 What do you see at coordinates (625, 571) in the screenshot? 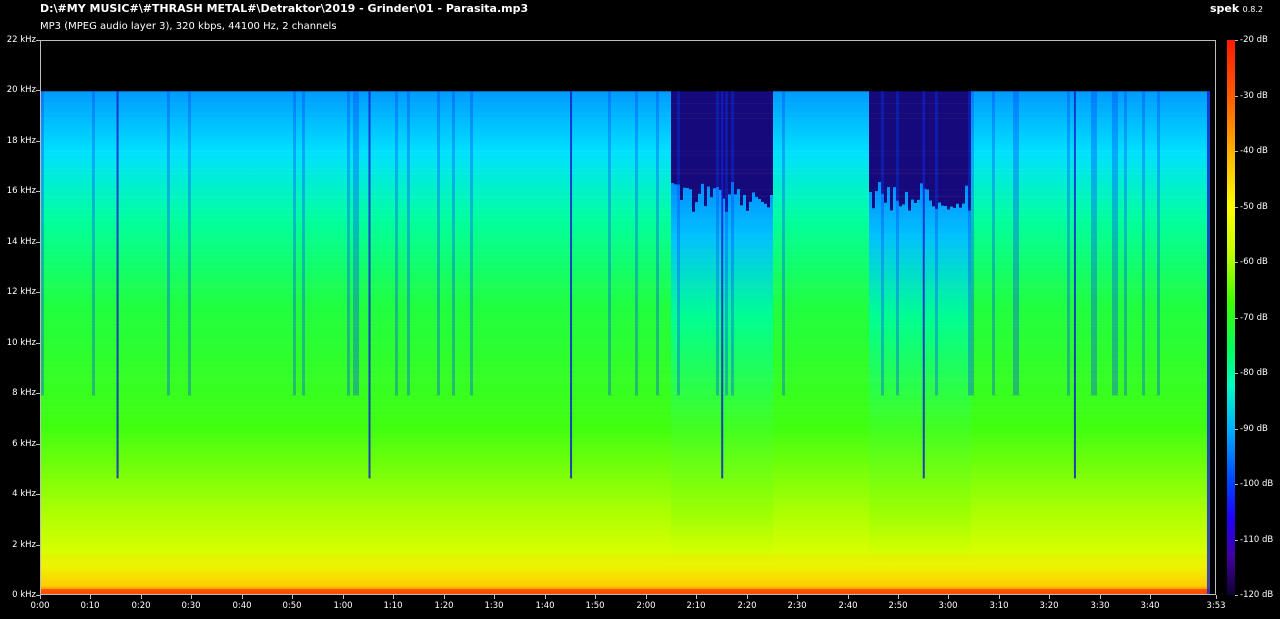
I see `spectrum-low-glow` at bounding box center [625, 571].